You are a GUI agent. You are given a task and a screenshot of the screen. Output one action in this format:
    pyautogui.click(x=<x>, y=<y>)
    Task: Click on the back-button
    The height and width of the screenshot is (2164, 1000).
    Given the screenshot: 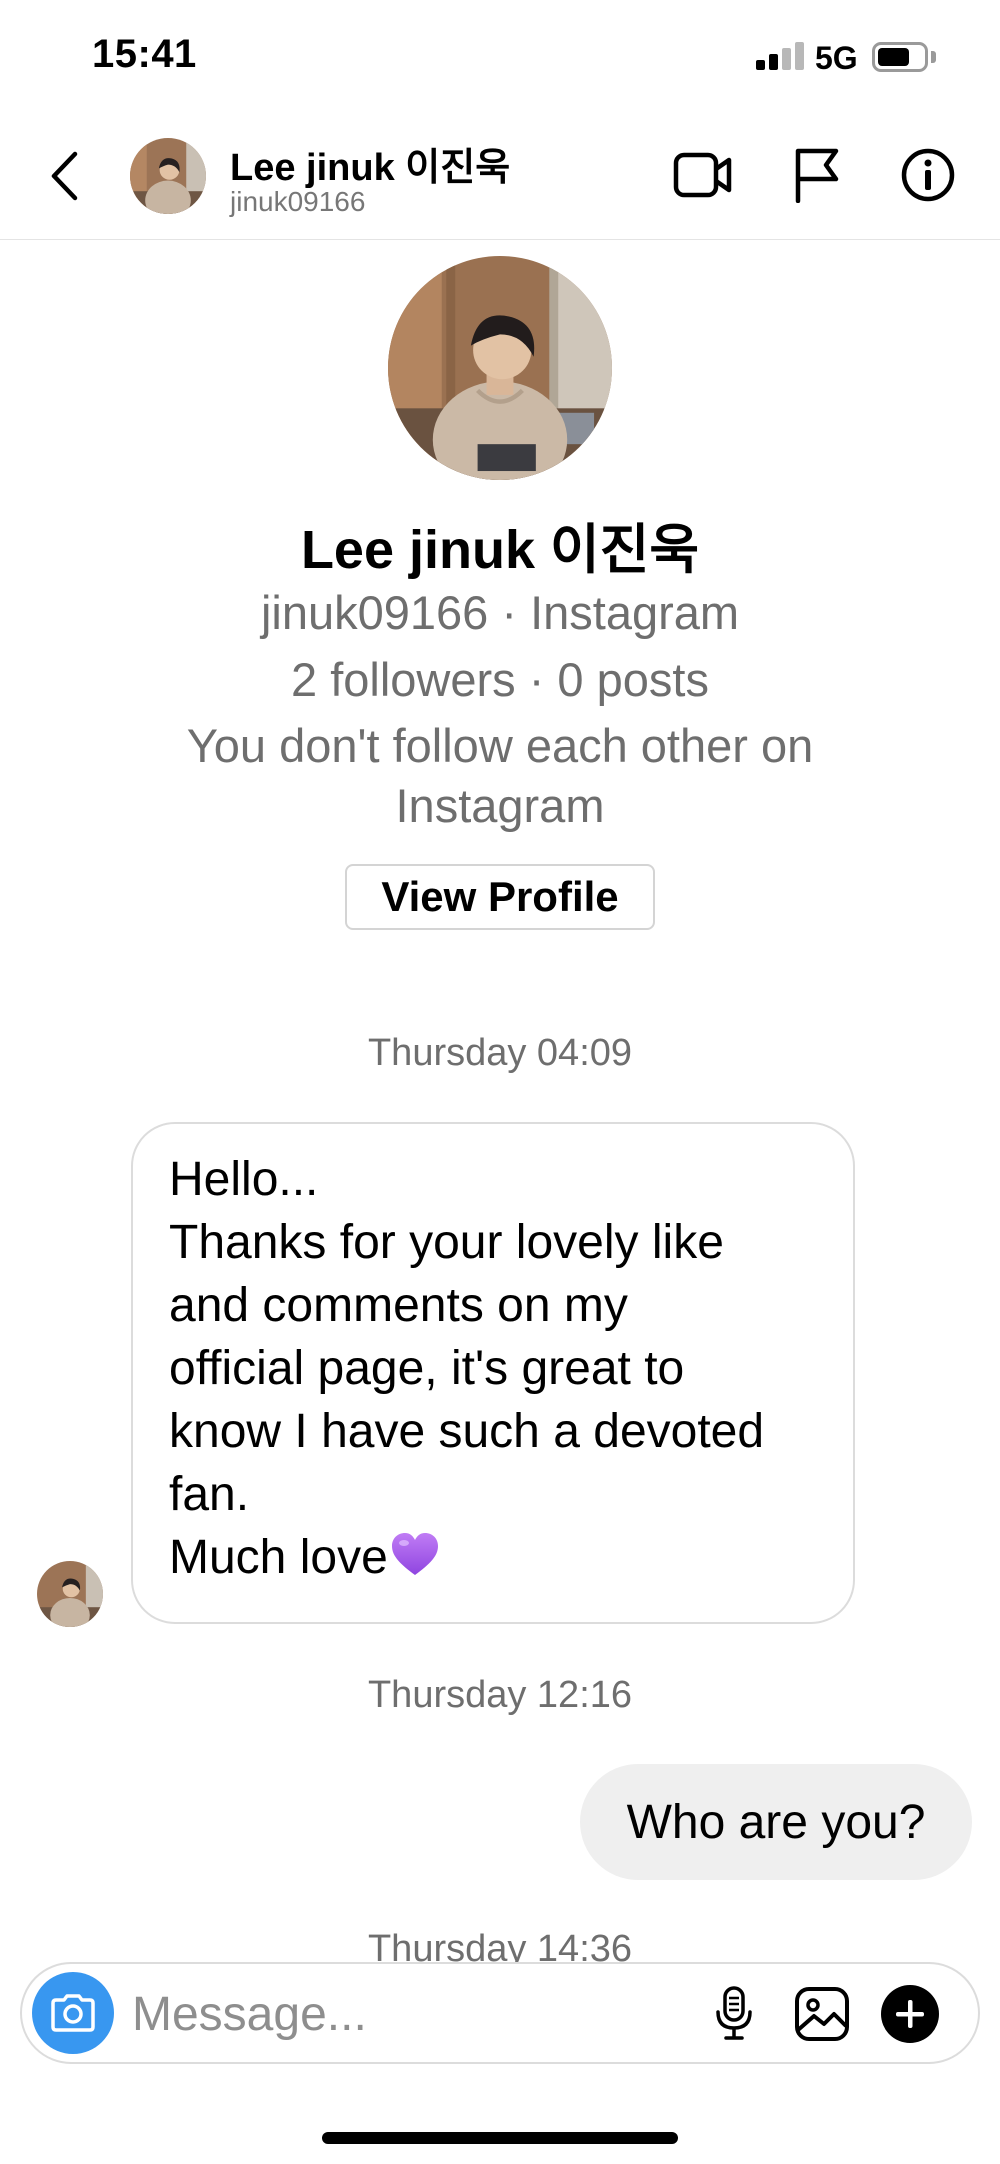 What is the action you would take?
    pyautogui.click(x=65, y=176)
    